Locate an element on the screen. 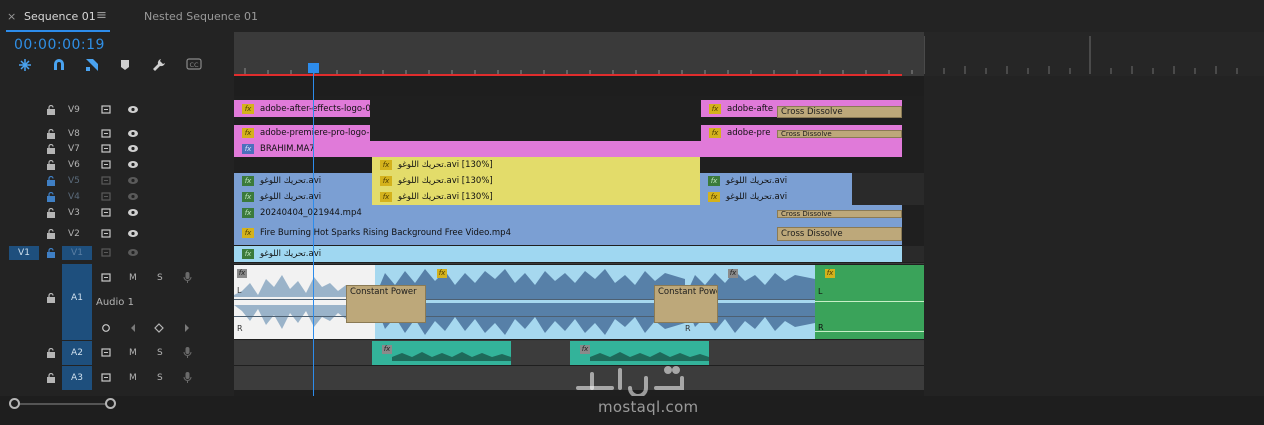 The height and width of the screenshot is (425, 1264). track-label: V3 is located at coordinates (74, 213).